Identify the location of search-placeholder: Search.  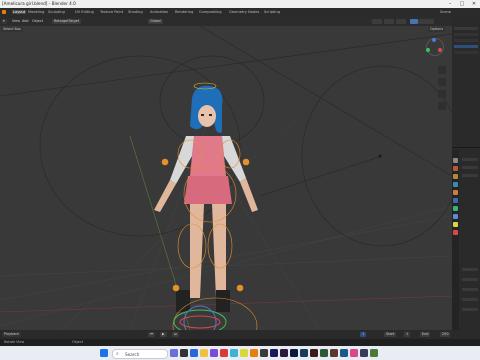
(132, 354).